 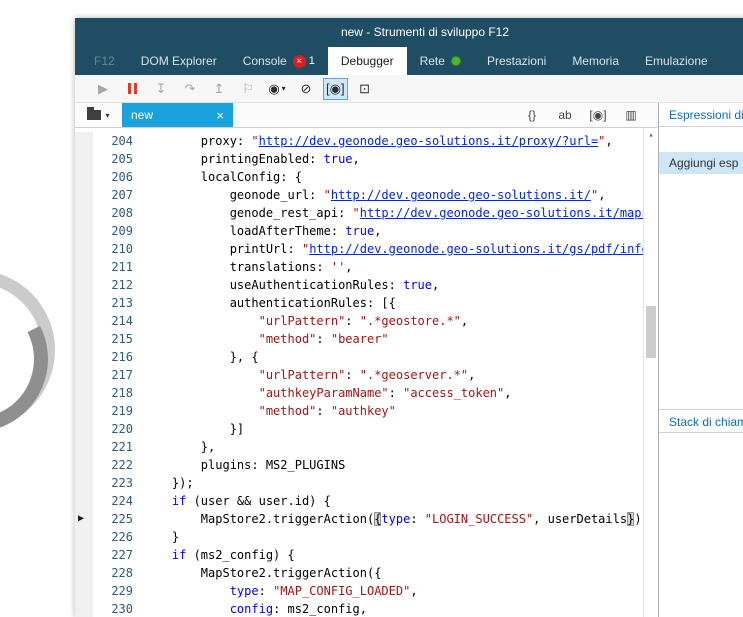 I want to click on menu-tab-rete: Rete, so click(x=440, y=61).